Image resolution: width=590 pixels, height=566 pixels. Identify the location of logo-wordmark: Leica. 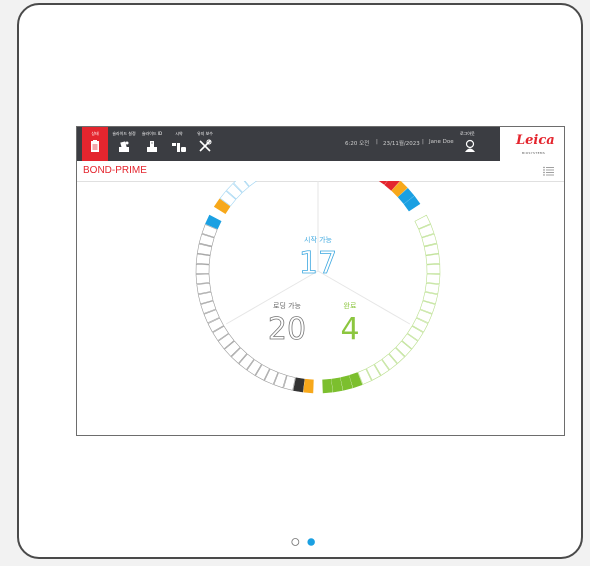
(535, 140).